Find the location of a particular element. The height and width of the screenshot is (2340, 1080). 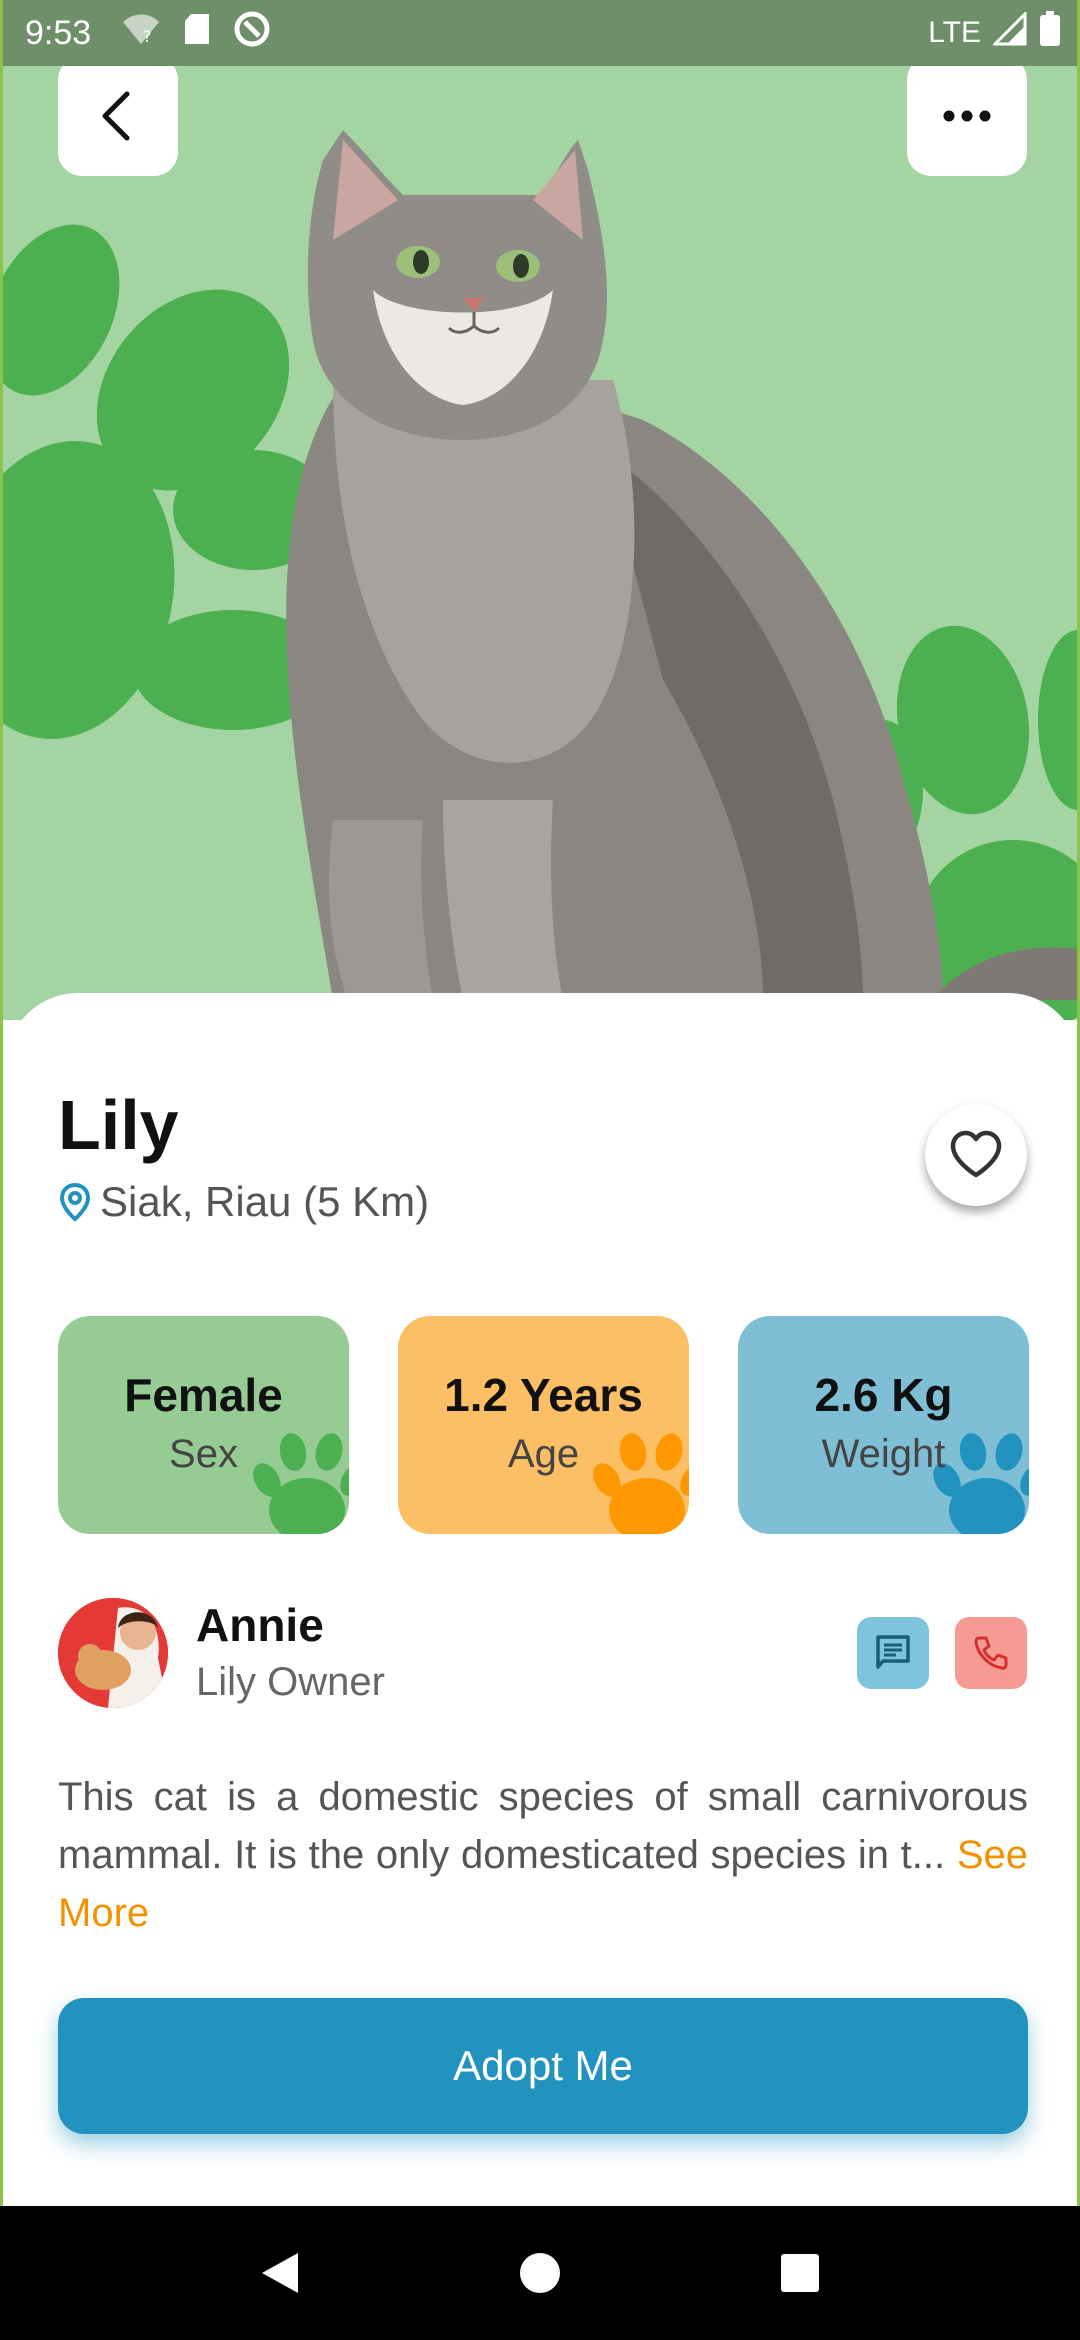

sync-circle-icon is located at coordinates (252, 33).